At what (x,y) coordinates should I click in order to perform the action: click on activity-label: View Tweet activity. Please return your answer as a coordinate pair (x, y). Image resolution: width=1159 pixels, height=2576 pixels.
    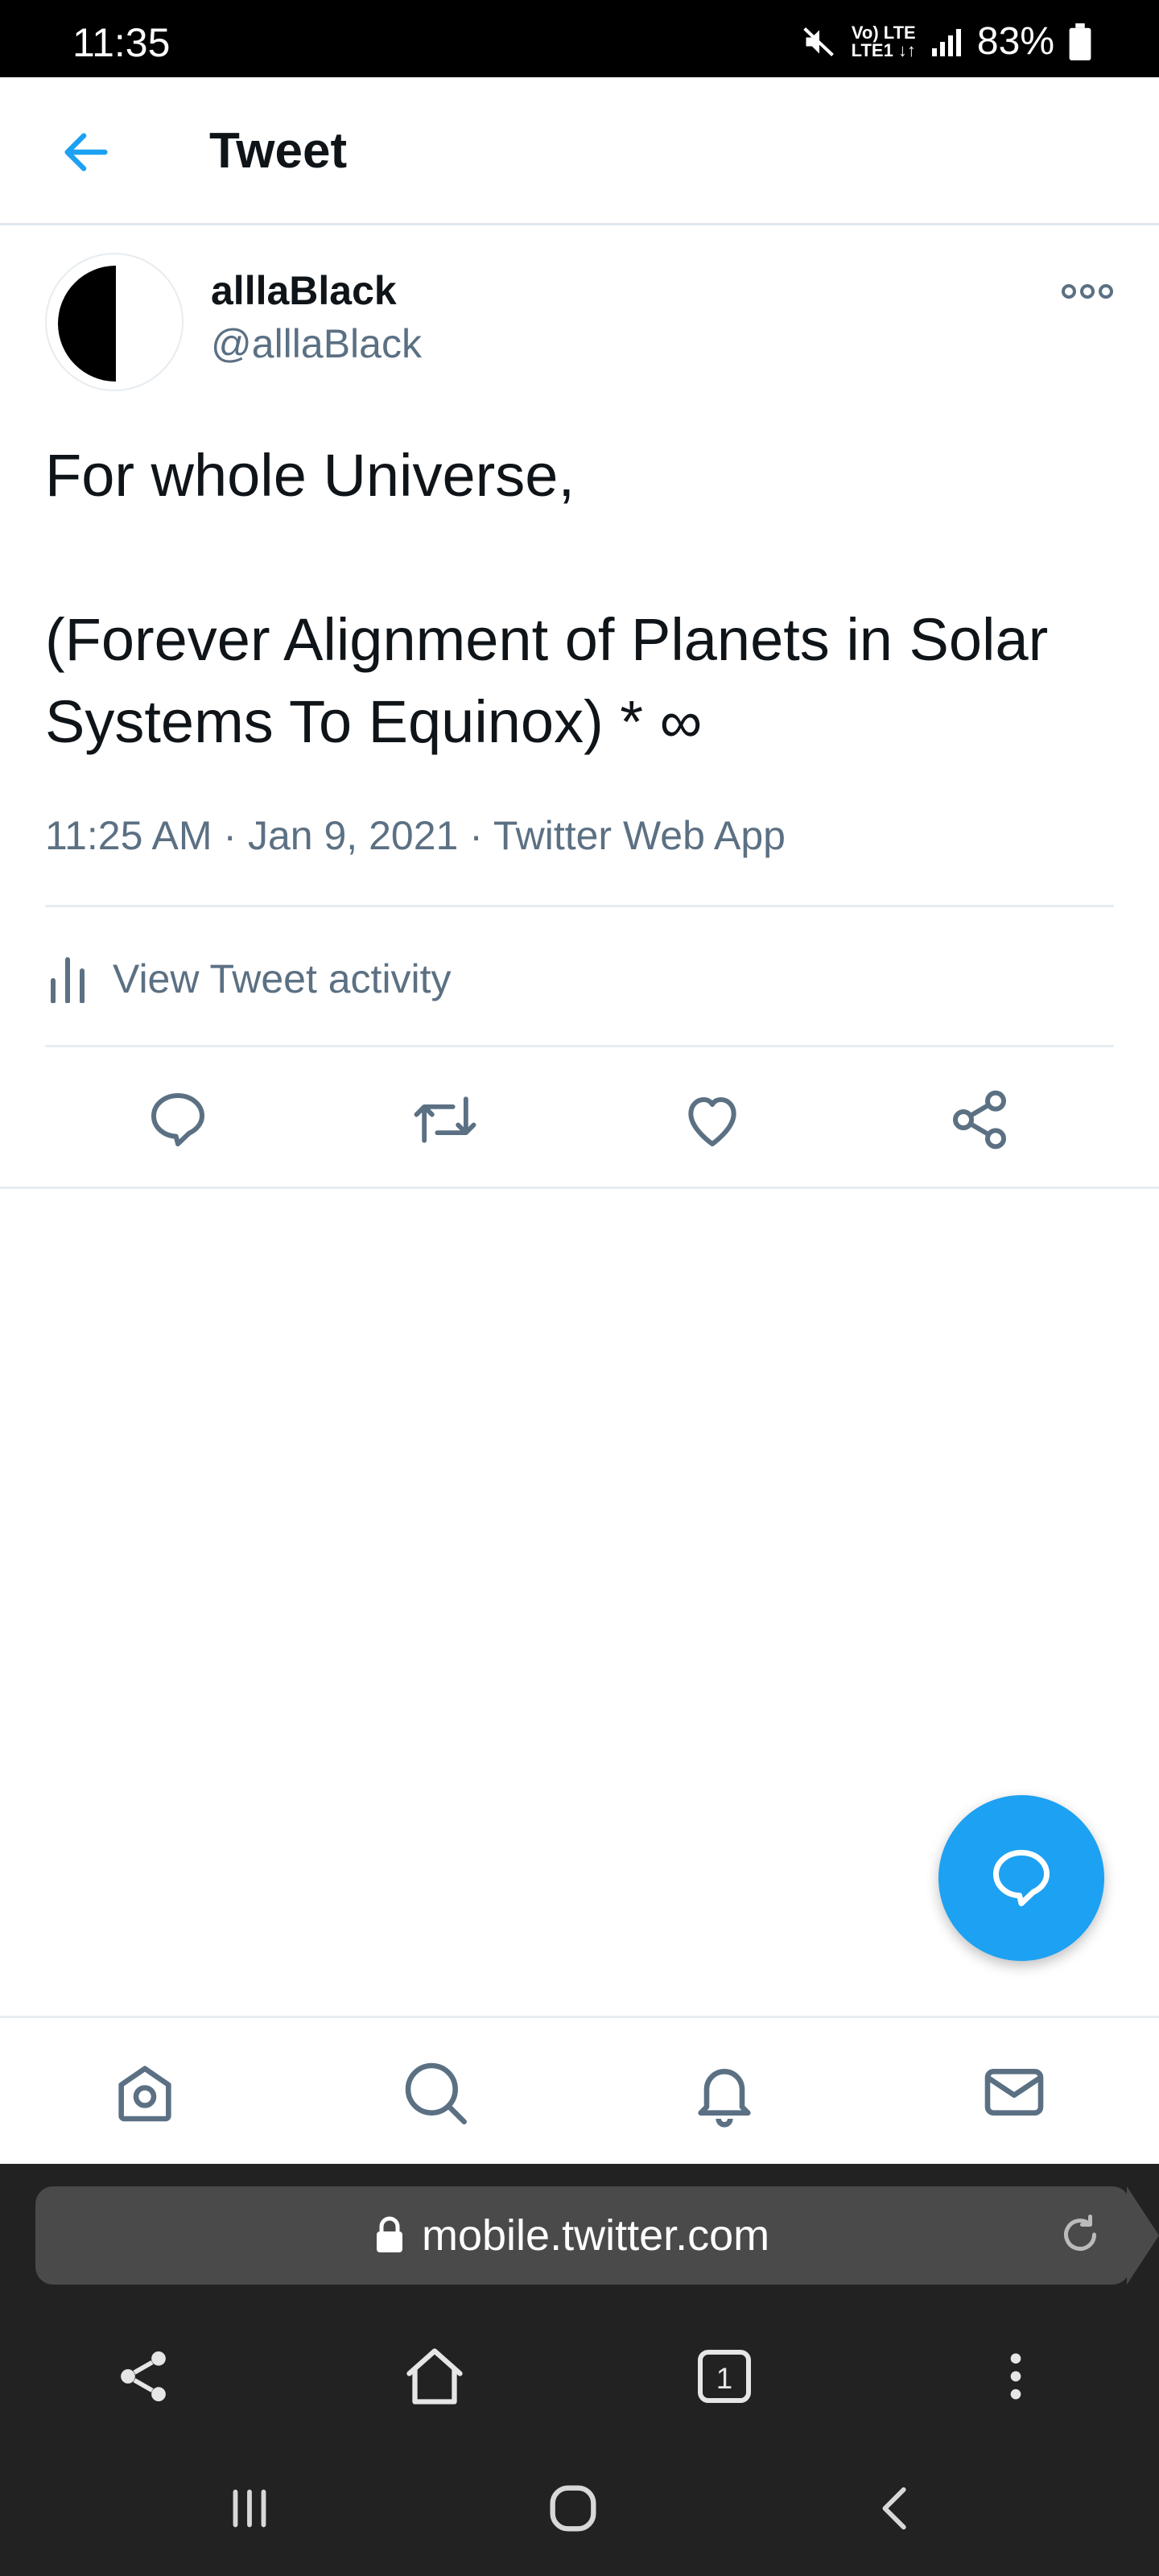
    Looking at the image, I should click on (282, 978).